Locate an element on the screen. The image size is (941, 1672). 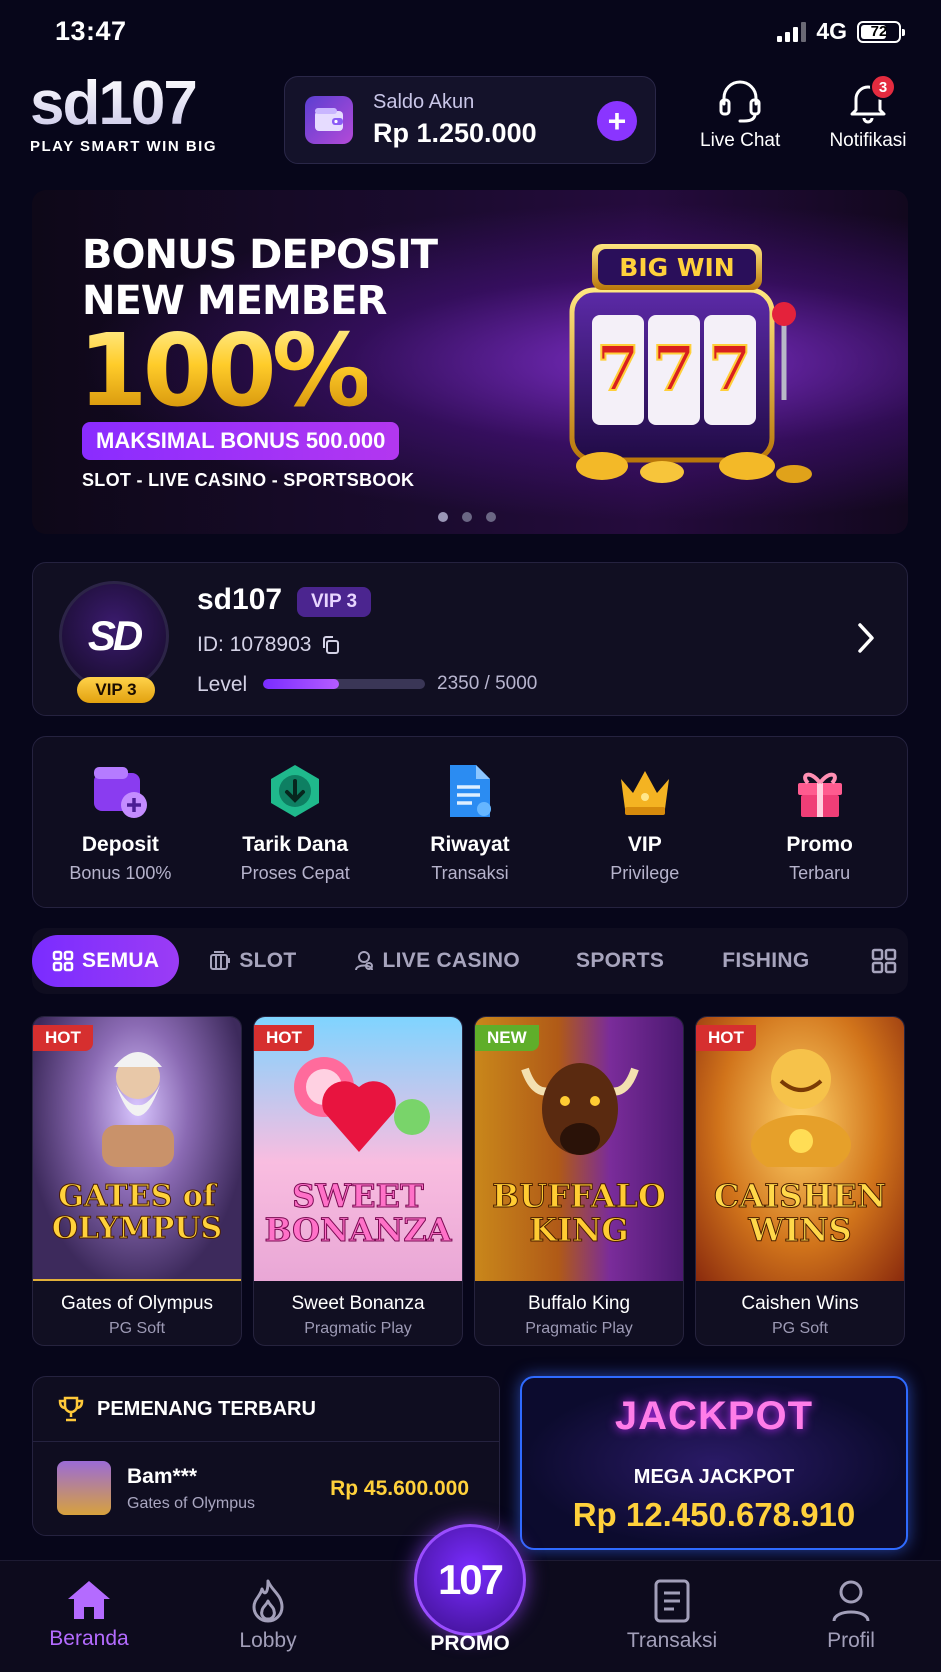
tab-sports-label: SPORTS is located at coordinates (620, 960).